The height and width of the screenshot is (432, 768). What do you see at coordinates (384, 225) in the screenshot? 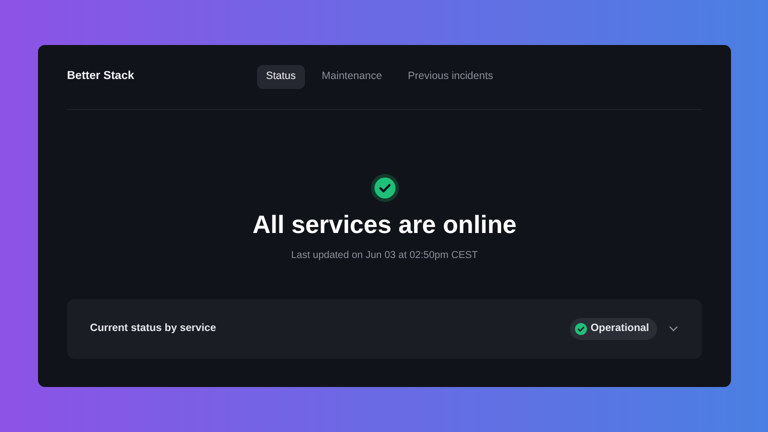
I see `status-title: All services are online` at bounding box center [384, 225].